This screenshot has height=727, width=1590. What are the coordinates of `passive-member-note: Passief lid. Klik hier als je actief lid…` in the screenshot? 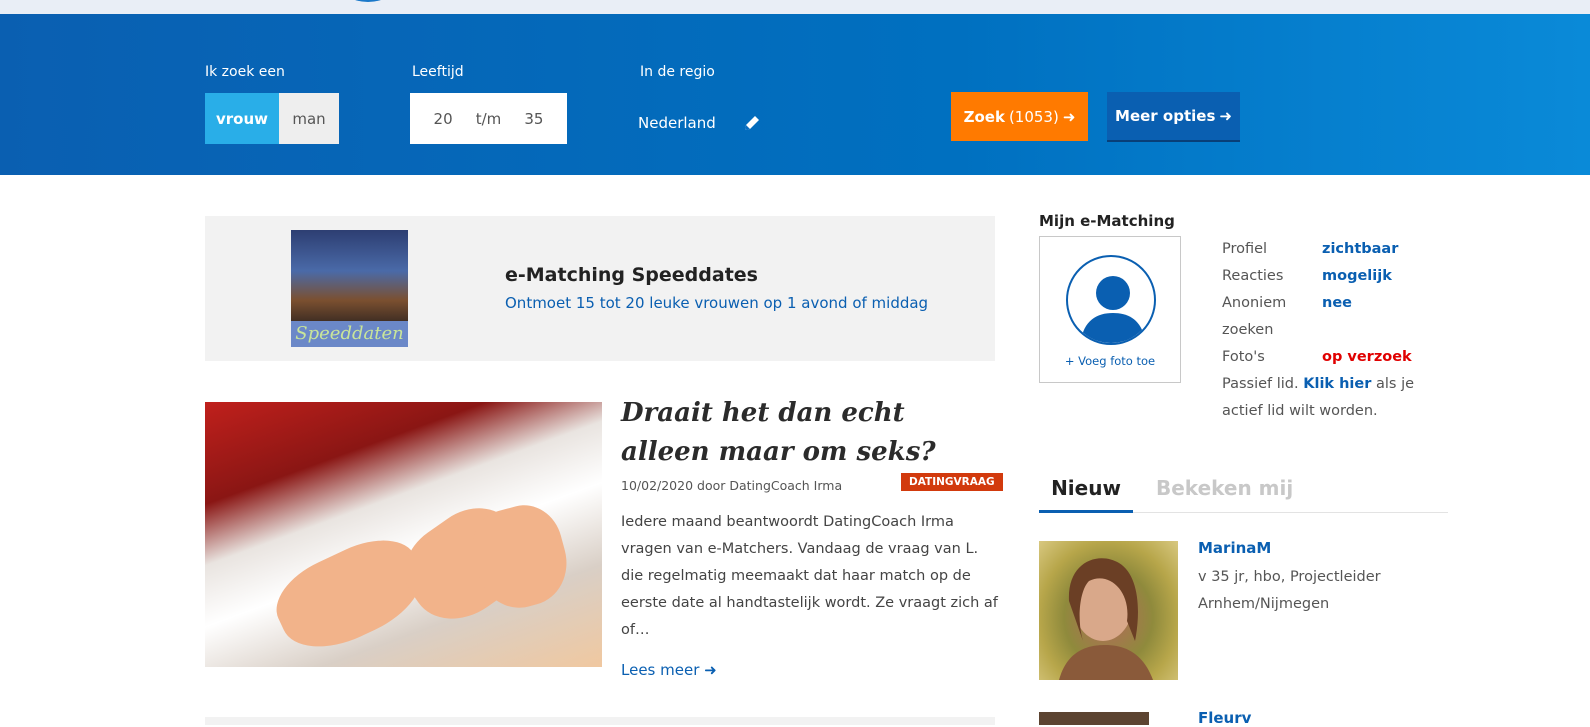 It's located at (1332, 398).